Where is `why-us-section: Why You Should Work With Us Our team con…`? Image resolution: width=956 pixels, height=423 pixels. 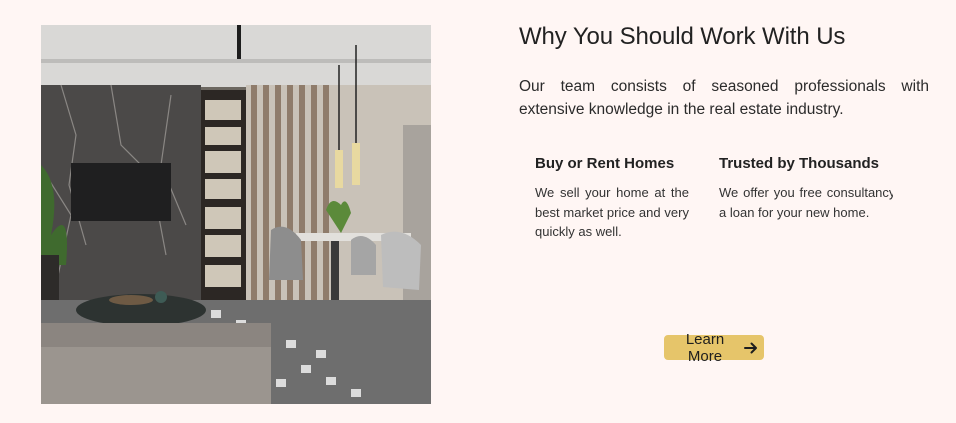
why-us-section: Why You Should Work With Us Our team con… is located at coordinates (724, 71).